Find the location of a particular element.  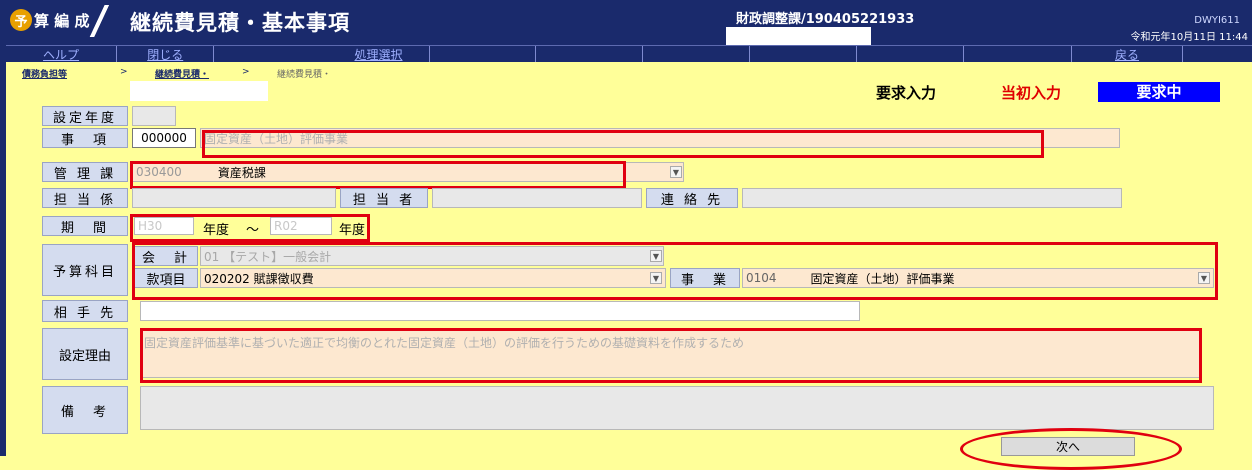

highlight-budget is located at coordinates (675, 271).